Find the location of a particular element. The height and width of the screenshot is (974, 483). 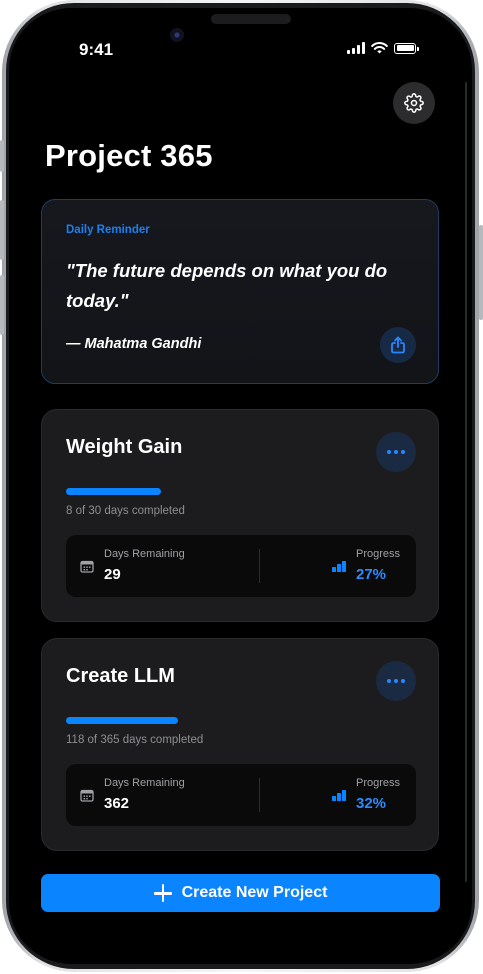

volume-down-button is located at coordinates (2, 305).